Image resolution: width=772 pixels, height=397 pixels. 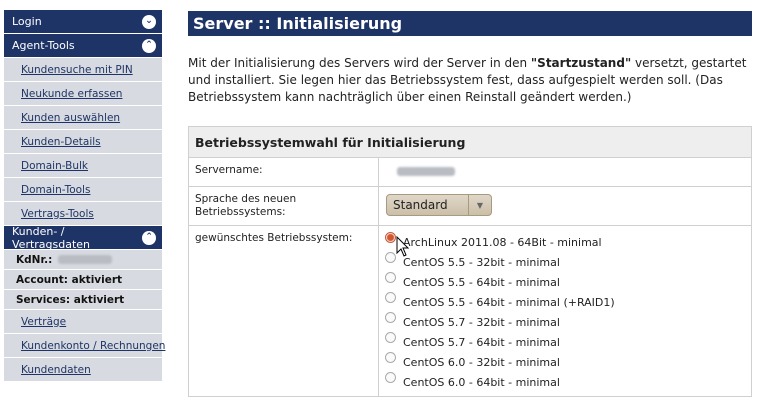 I want to click on sidebar-item-vertrags-tools: Vertrags-Tools, so click(x=83, y=214).